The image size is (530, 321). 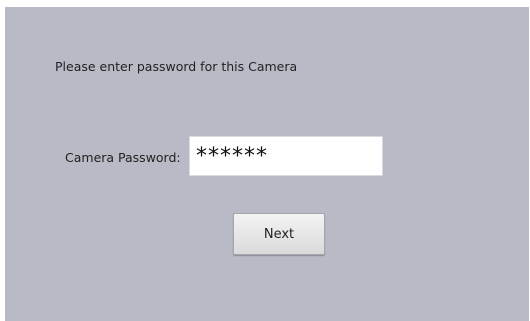 What do you see at coordinates (279, 234) in the screenshot?
I see `next-button: Next` at bounding box center [279, 234].